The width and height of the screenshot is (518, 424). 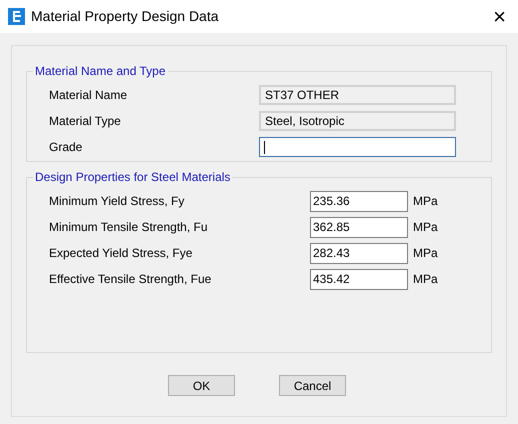 What do you see at coordinates (499, 17) in the screenshot?
I see `close-button: ×` at bounding box center [499, 17].